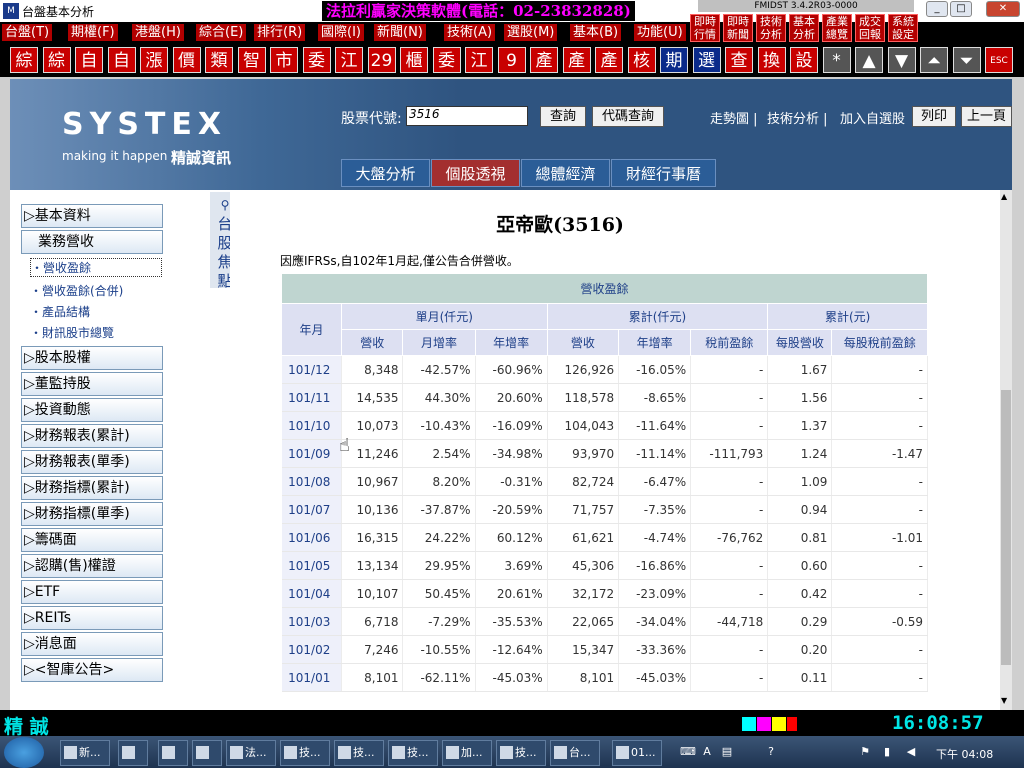 This screenshot has height=768, width=1024. I want to click on quick-button: 系統設定, so click(903, 28).